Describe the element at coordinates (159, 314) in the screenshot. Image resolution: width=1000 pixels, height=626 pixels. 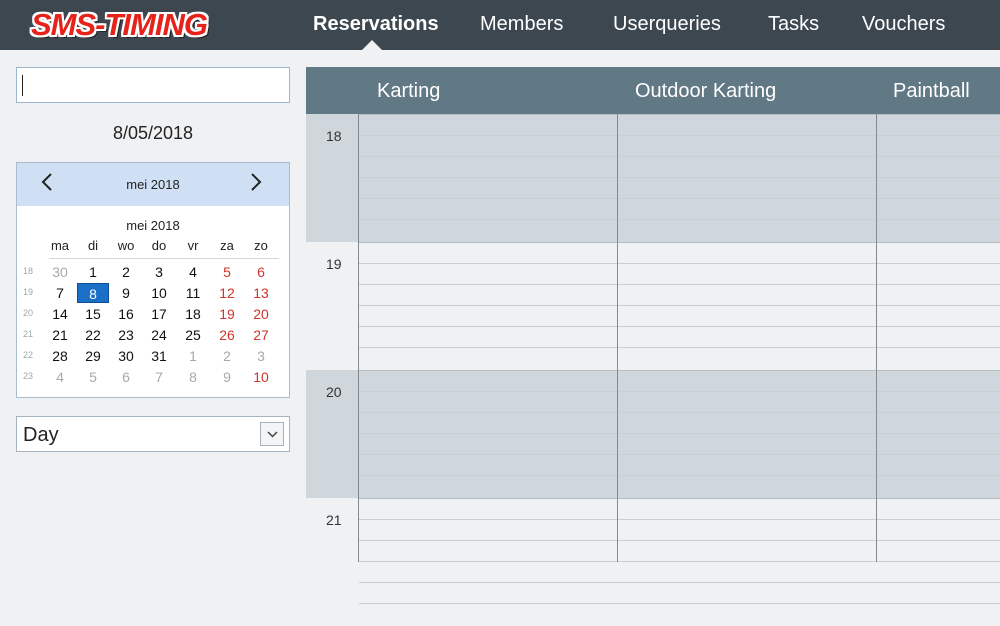
I see `calendar-day: 17` at that location.